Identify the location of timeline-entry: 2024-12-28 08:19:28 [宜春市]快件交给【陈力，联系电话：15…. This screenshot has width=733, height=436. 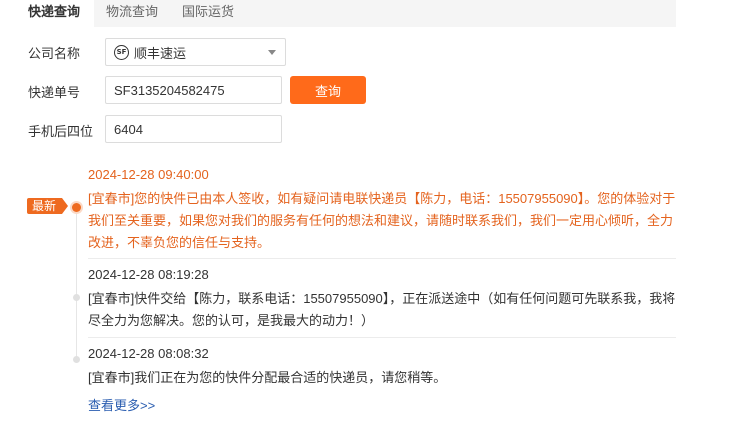
(382, 299).